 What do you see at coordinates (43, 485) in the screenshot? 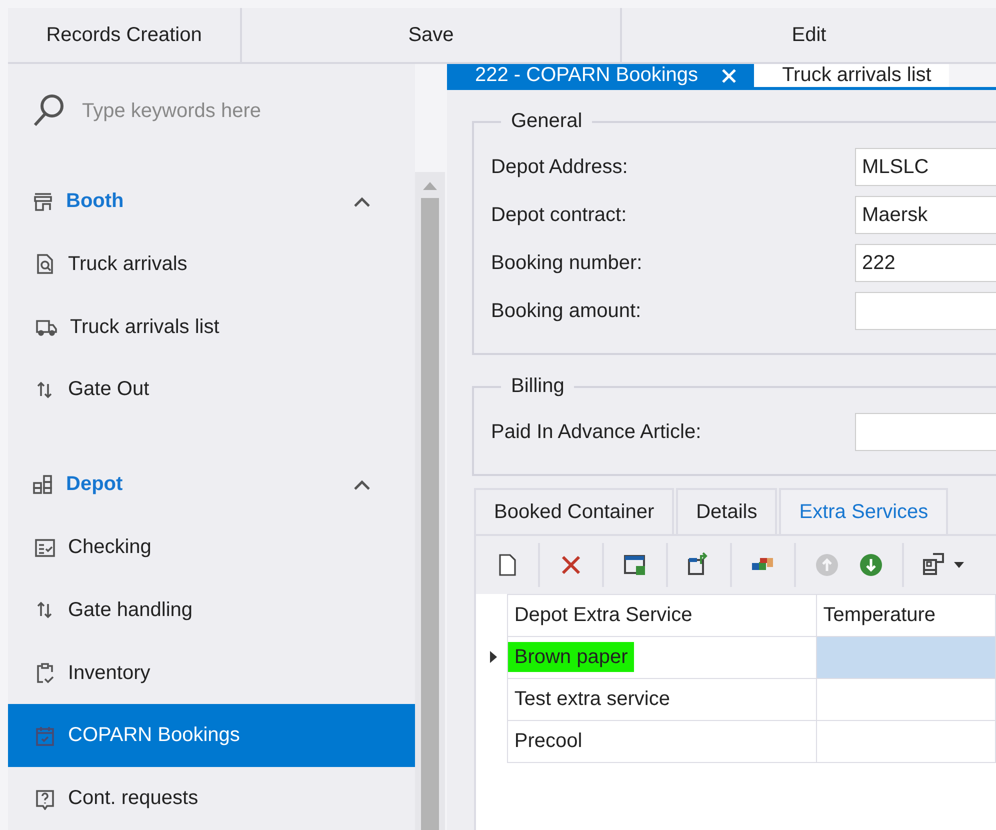
I see `grid-blocks-icon` at bounding box center [43, 485].